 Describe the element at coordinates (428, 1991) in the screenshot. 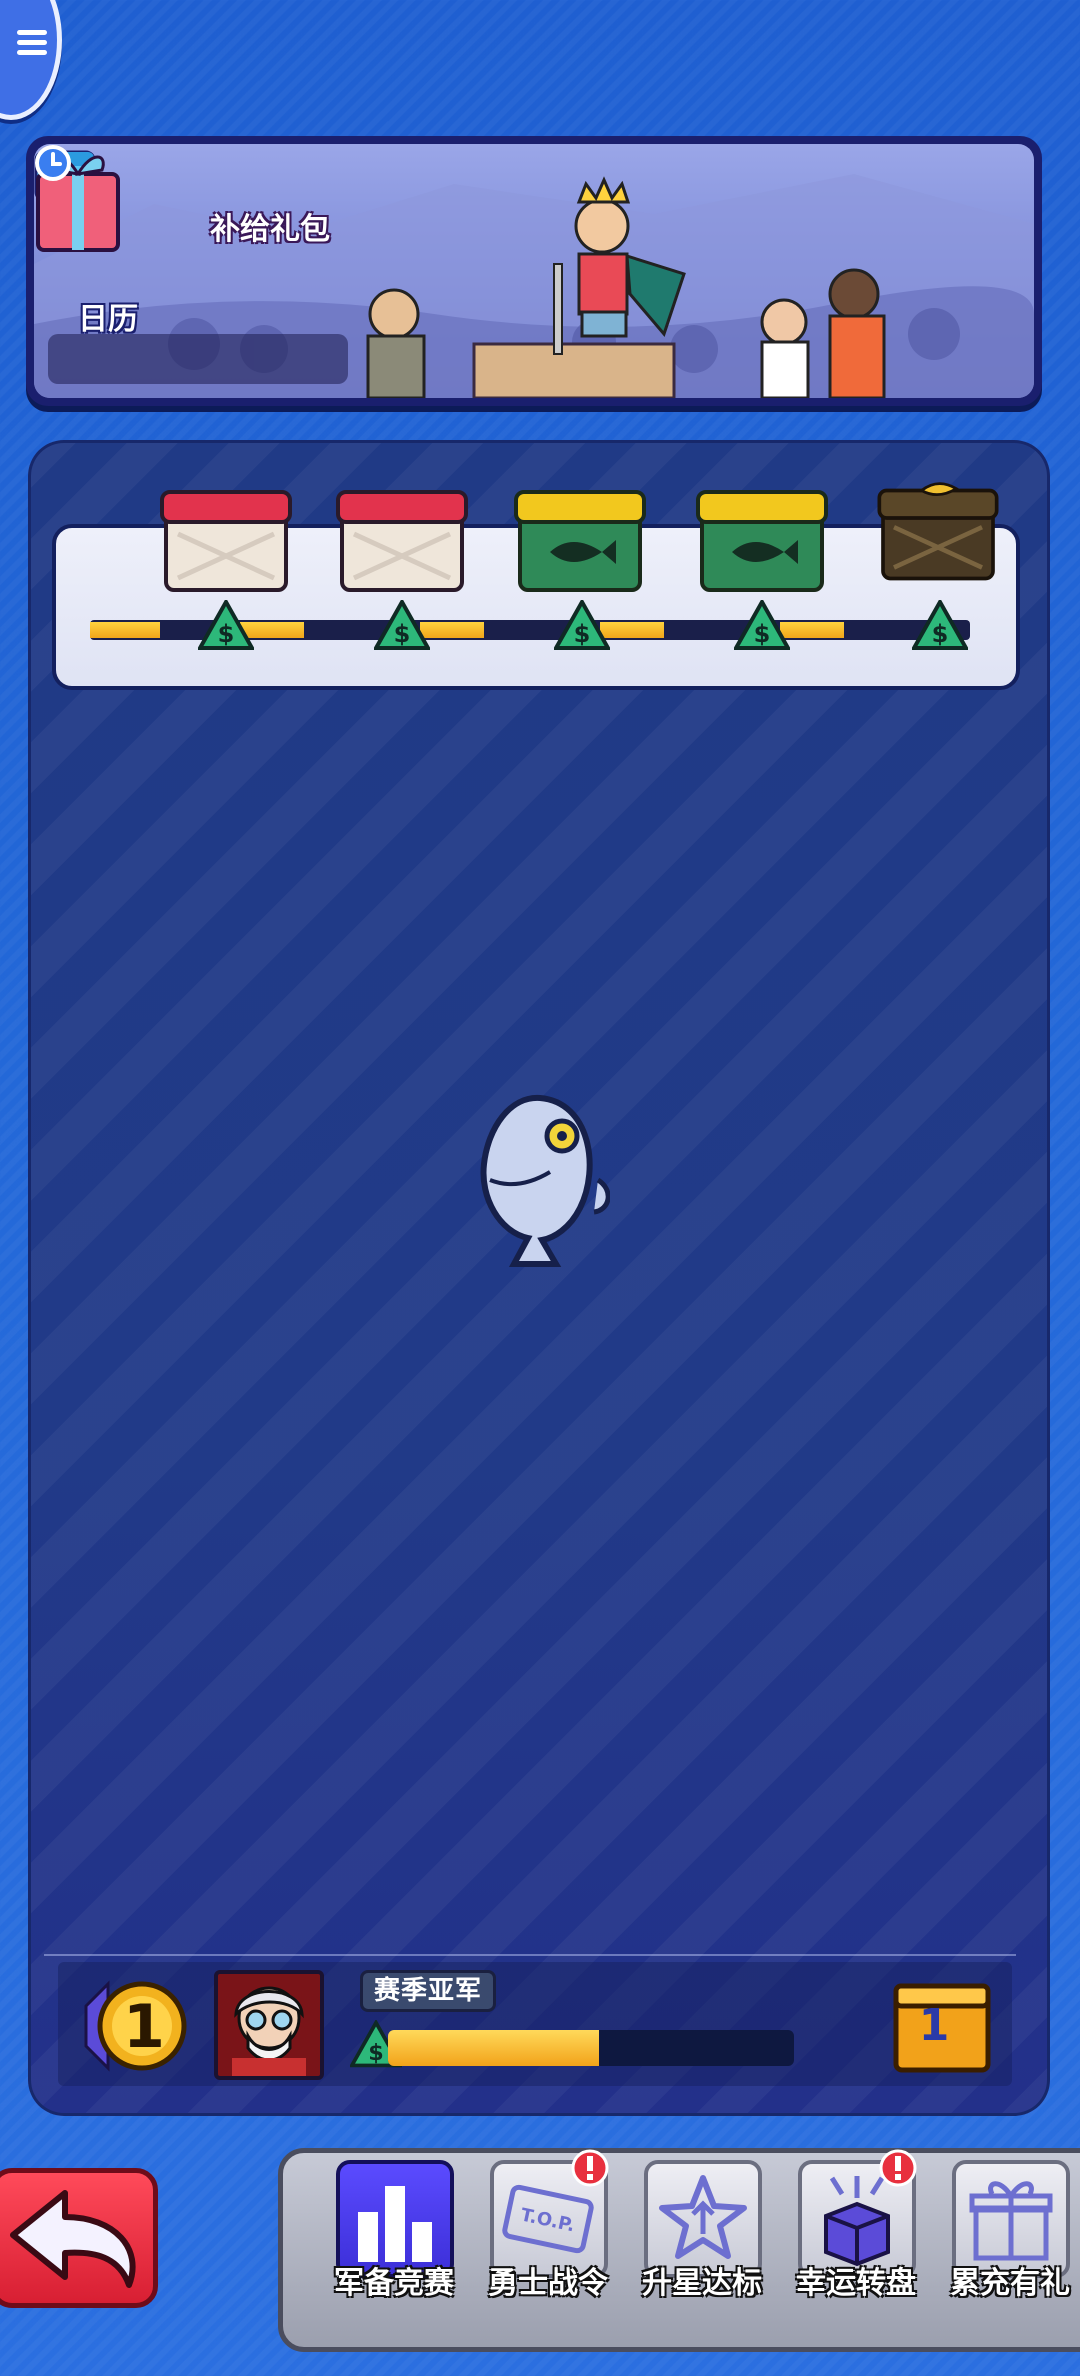

I see `season-rank-title: 赛季亚军` at that location.